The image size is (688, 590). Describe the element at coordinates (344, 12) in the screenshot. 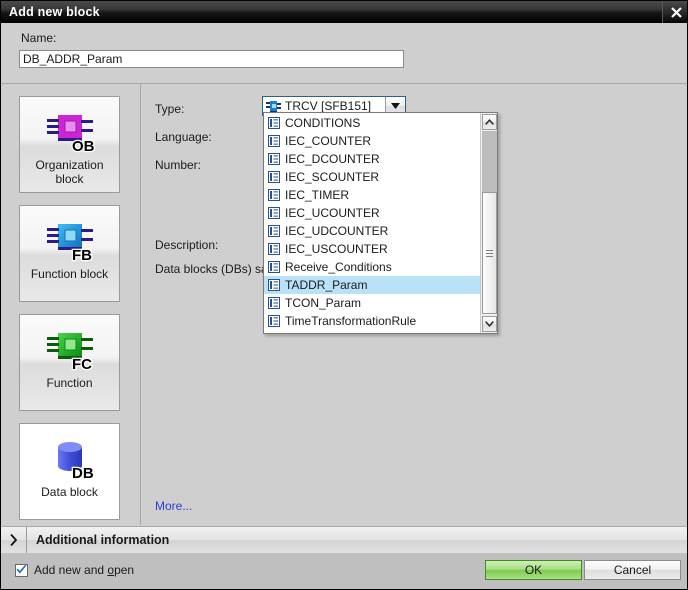

I see `dialog-titlebar: Add new block` at that location.